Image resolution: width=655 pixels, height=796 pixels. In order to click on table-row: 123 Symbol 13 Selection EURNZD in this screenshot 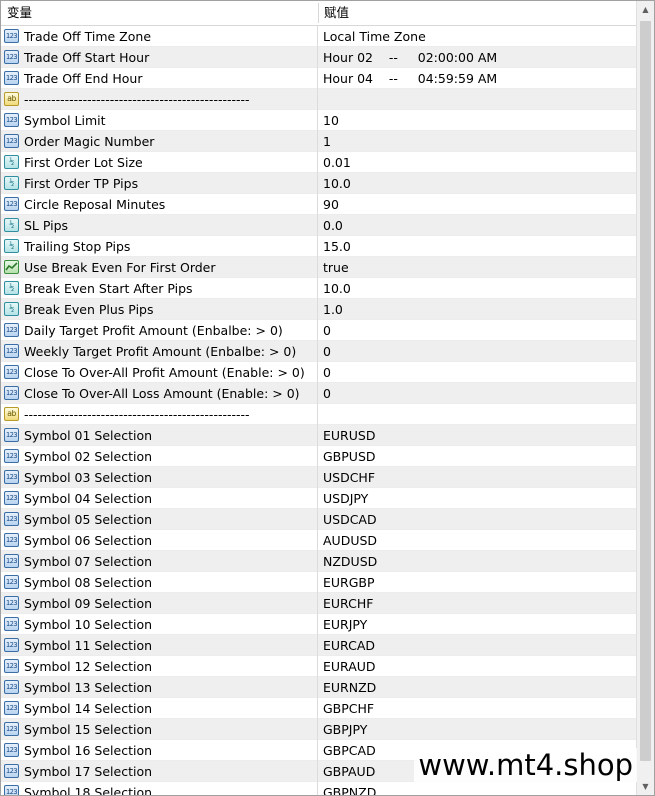, I will do `click(319, 687)`.